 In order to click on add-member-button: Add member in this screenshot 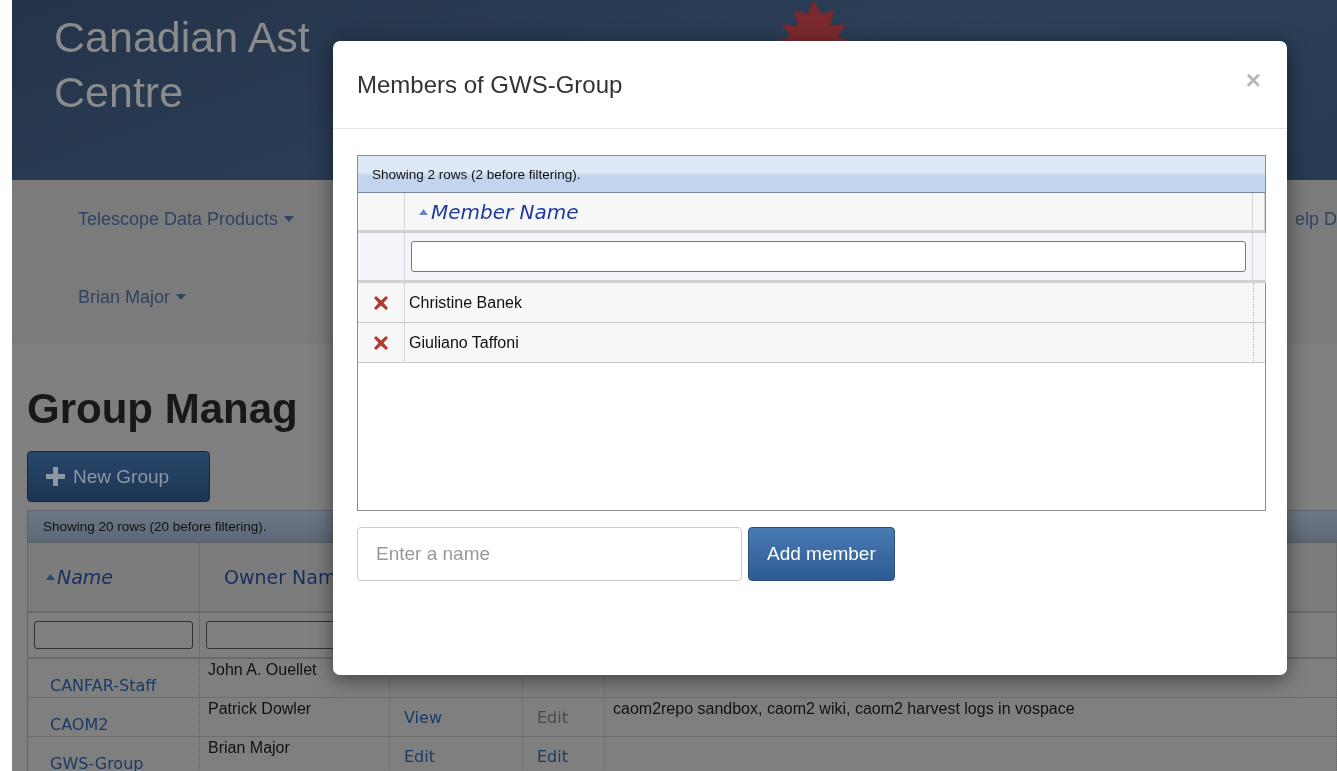, I will do `click(821, 554)`.